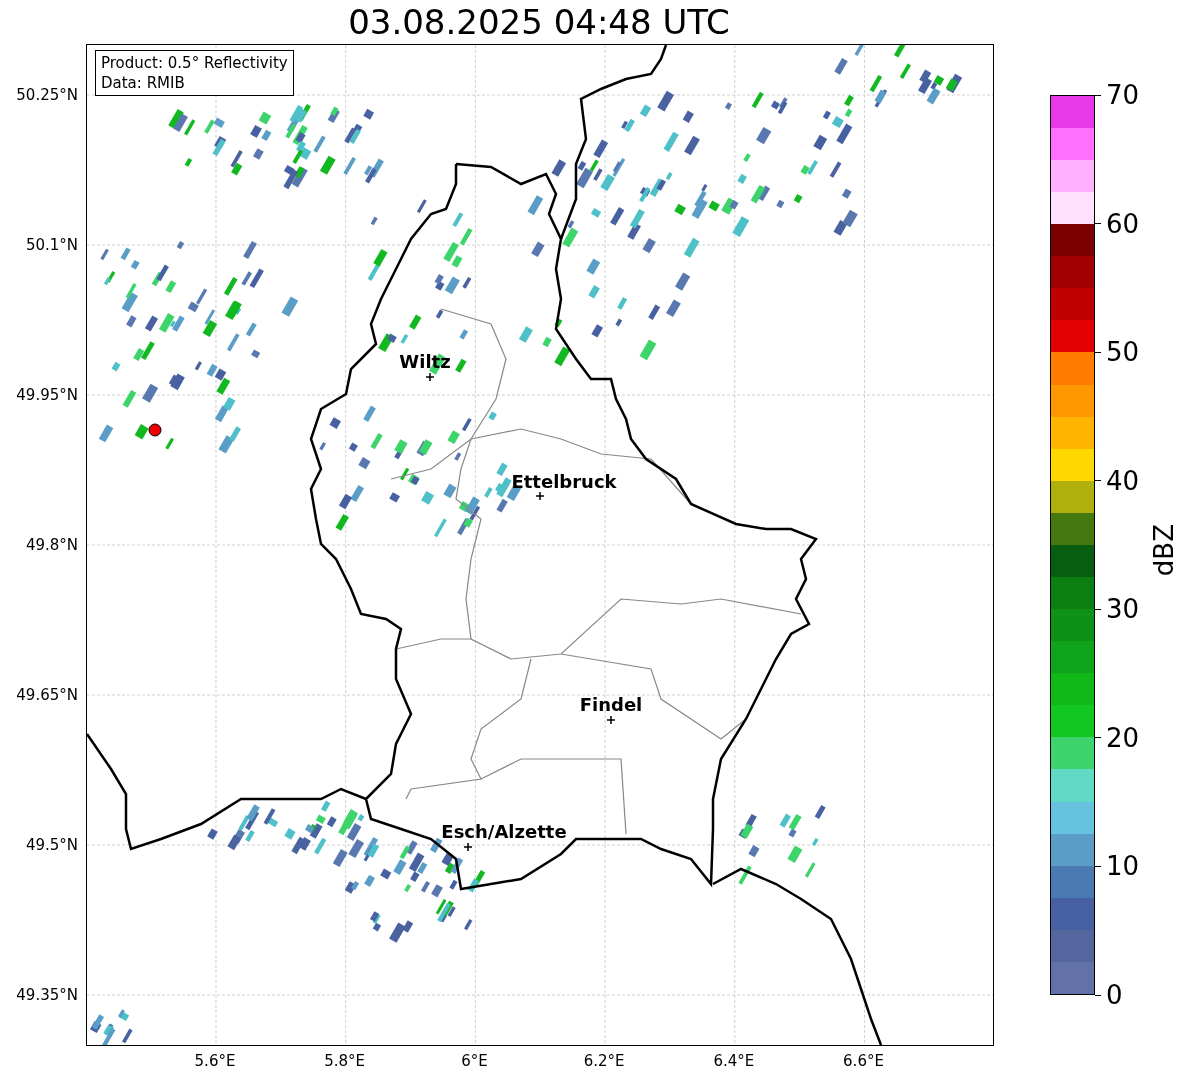  I want to click on longitude-label: 6°E, so click(474, 1061).